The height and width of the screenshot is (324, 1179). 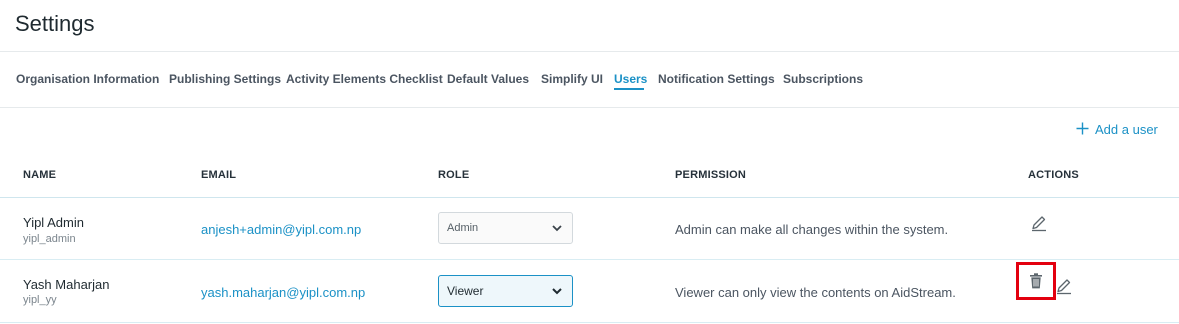 What do you see at coordinates (505, 228) in the screenshot?
I see `role-select: Admin` at bounding box center [505, 228].